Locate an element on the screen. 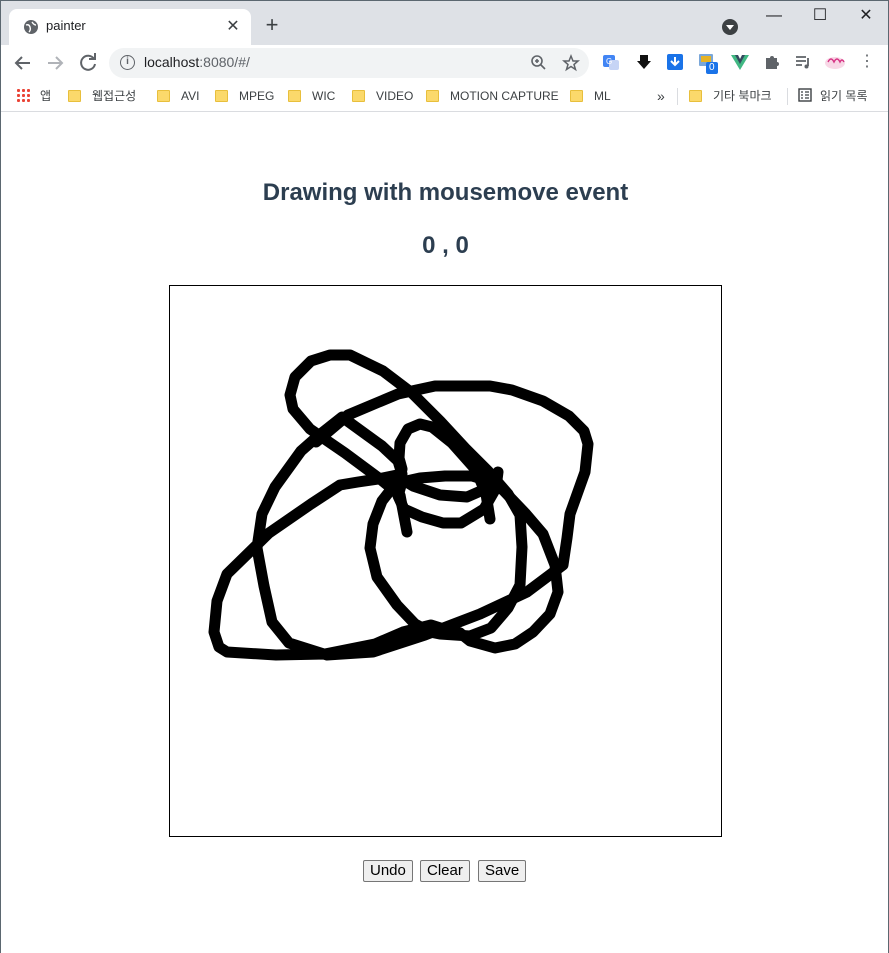  chrome-menu-icon: ⋮ is located at coordinates (867, 62).